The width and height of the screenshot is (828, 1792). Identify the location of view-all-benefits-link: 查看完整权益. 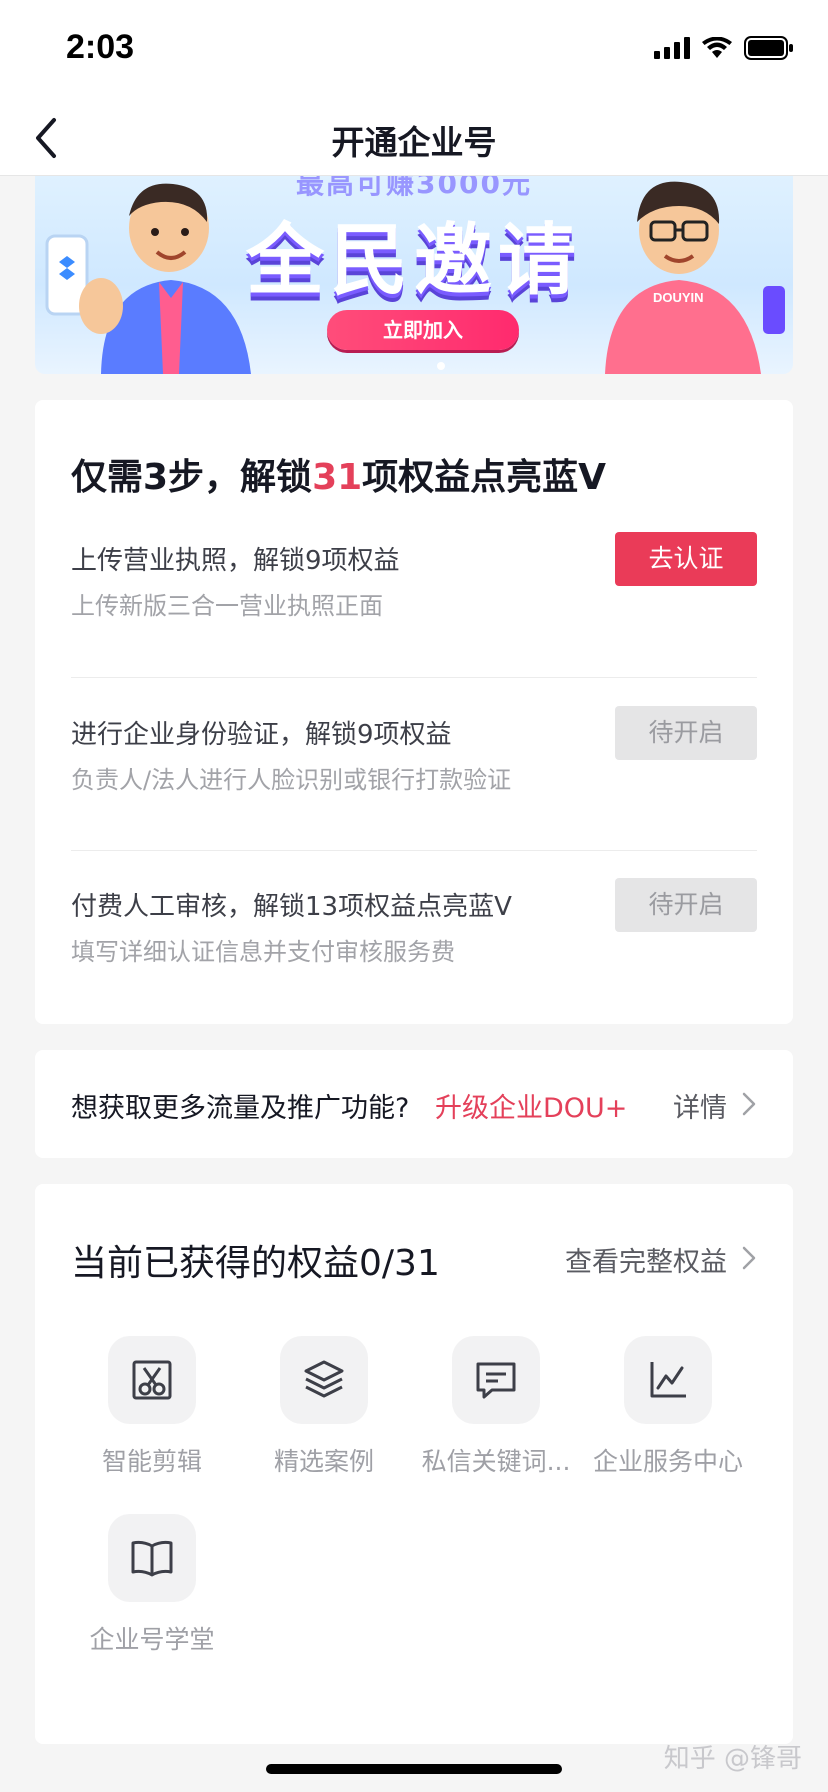
(646, 1259).